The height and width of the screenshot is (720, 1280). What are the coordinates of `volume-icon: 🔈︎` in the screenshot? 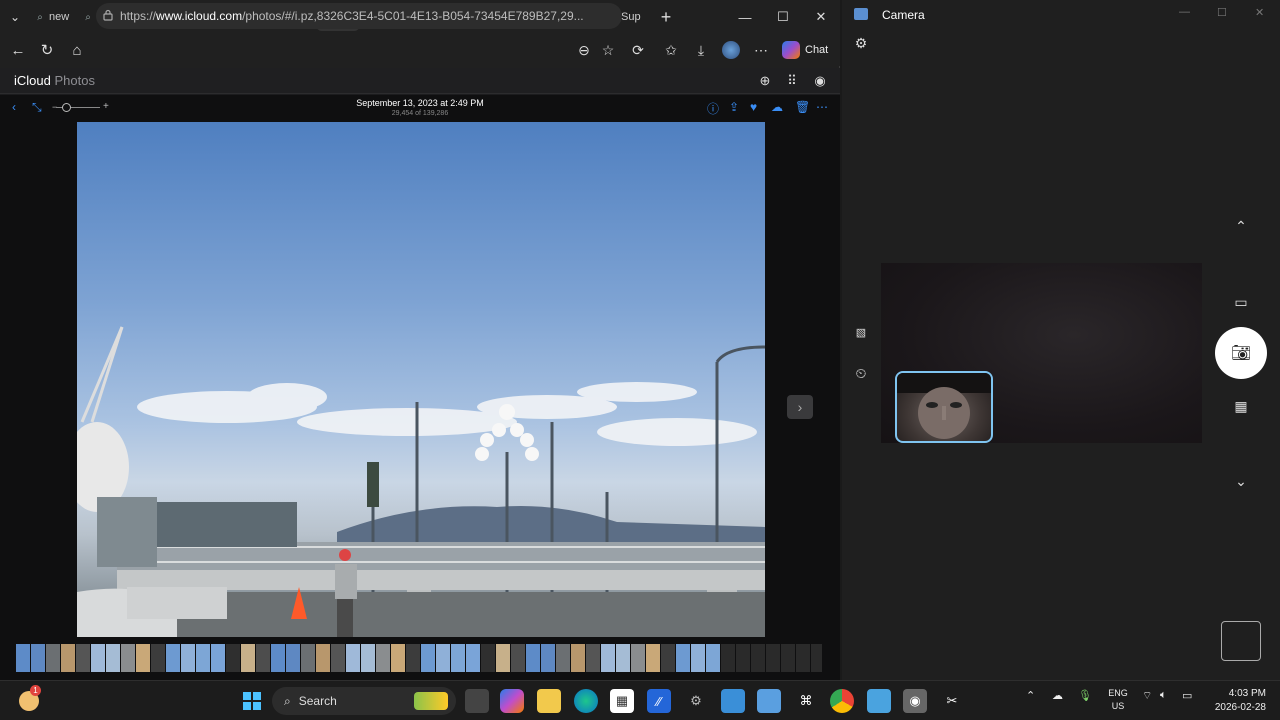 It's located at (1163, 695).